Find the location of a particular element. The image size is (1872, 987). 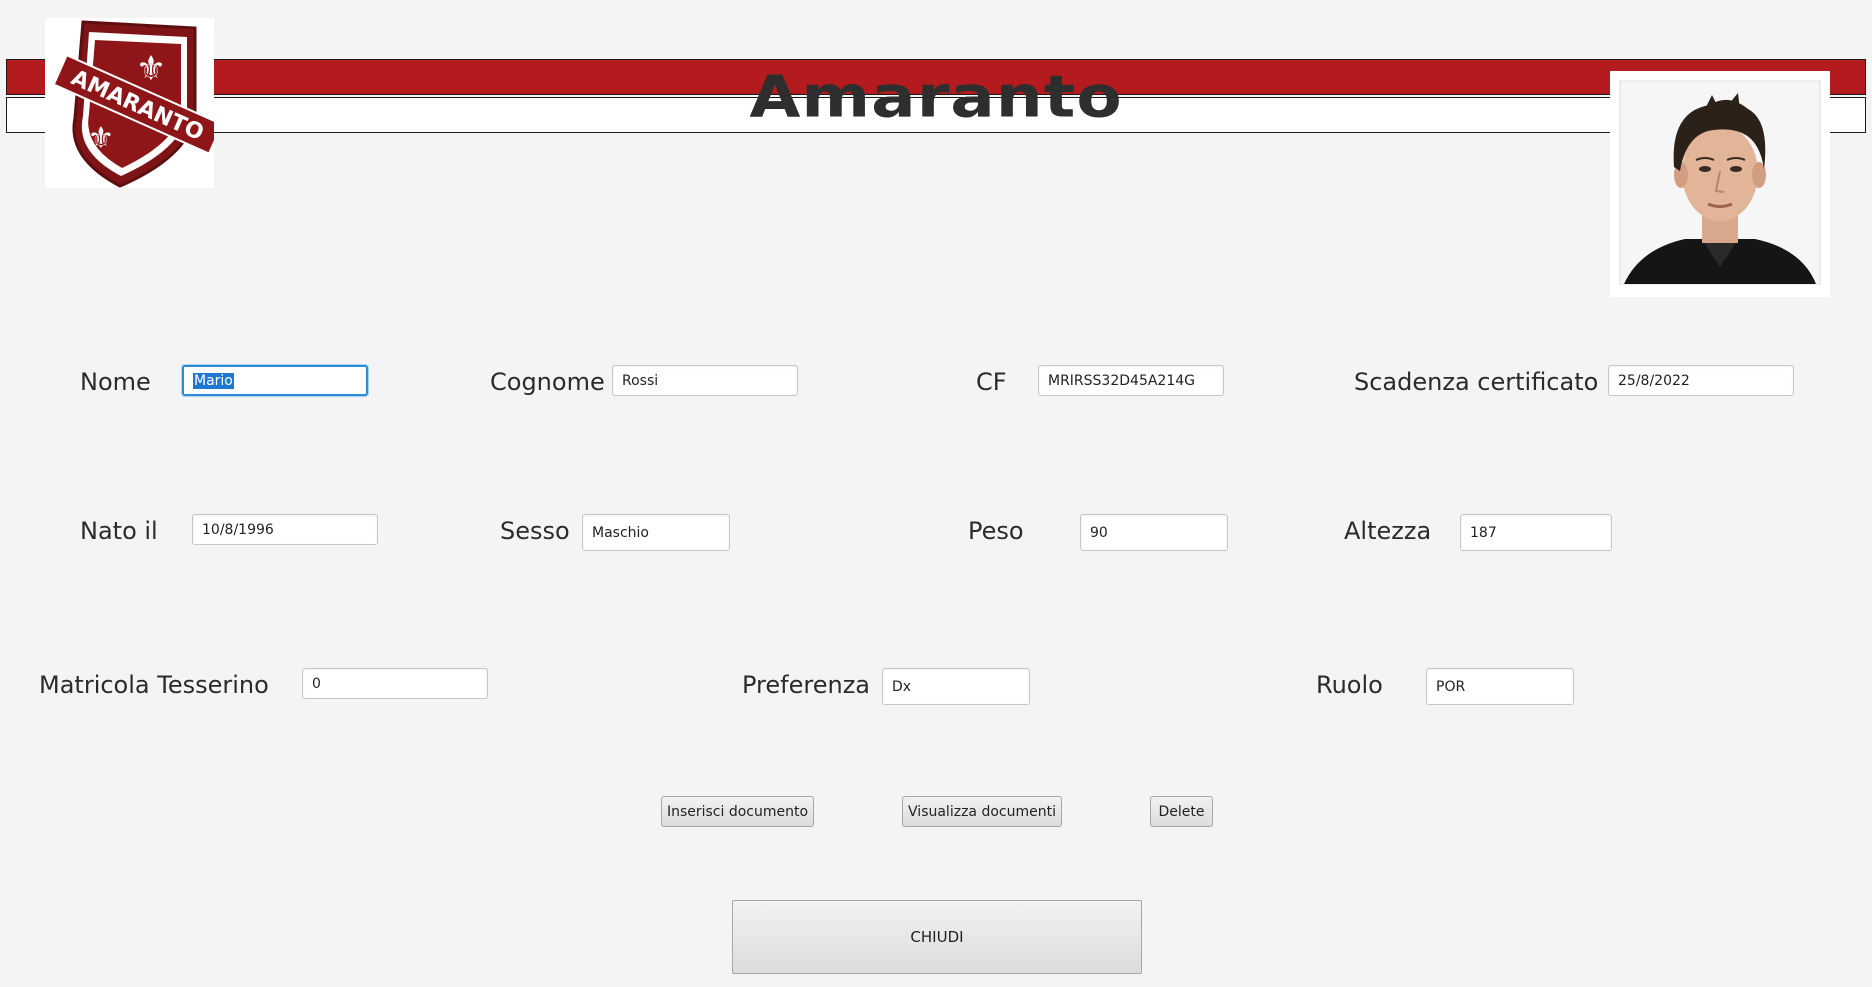

cf-label: CF is located at coordinates (991, 382).